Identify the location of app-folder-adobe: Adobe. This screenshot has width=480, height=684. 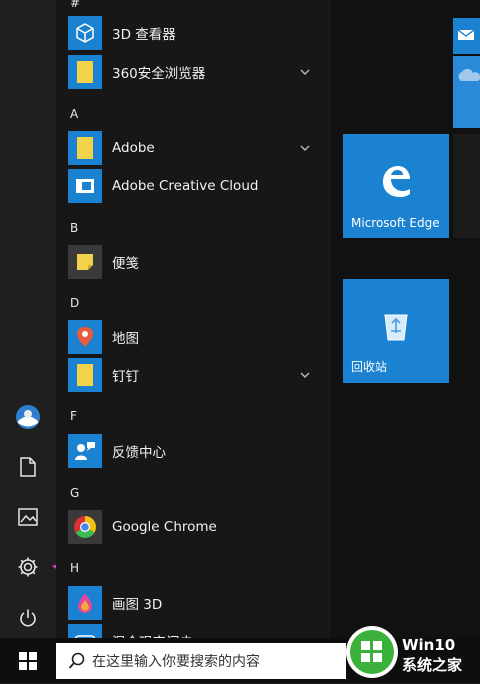
(195, 148).